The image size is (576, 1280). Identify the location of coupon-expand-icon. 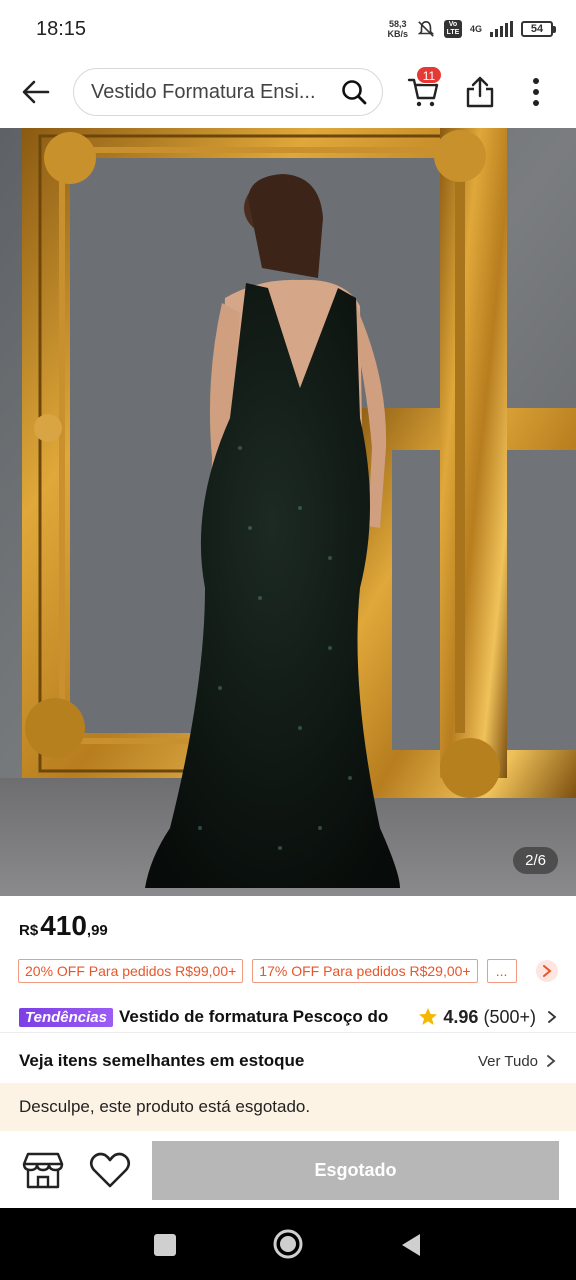
(547, 971).